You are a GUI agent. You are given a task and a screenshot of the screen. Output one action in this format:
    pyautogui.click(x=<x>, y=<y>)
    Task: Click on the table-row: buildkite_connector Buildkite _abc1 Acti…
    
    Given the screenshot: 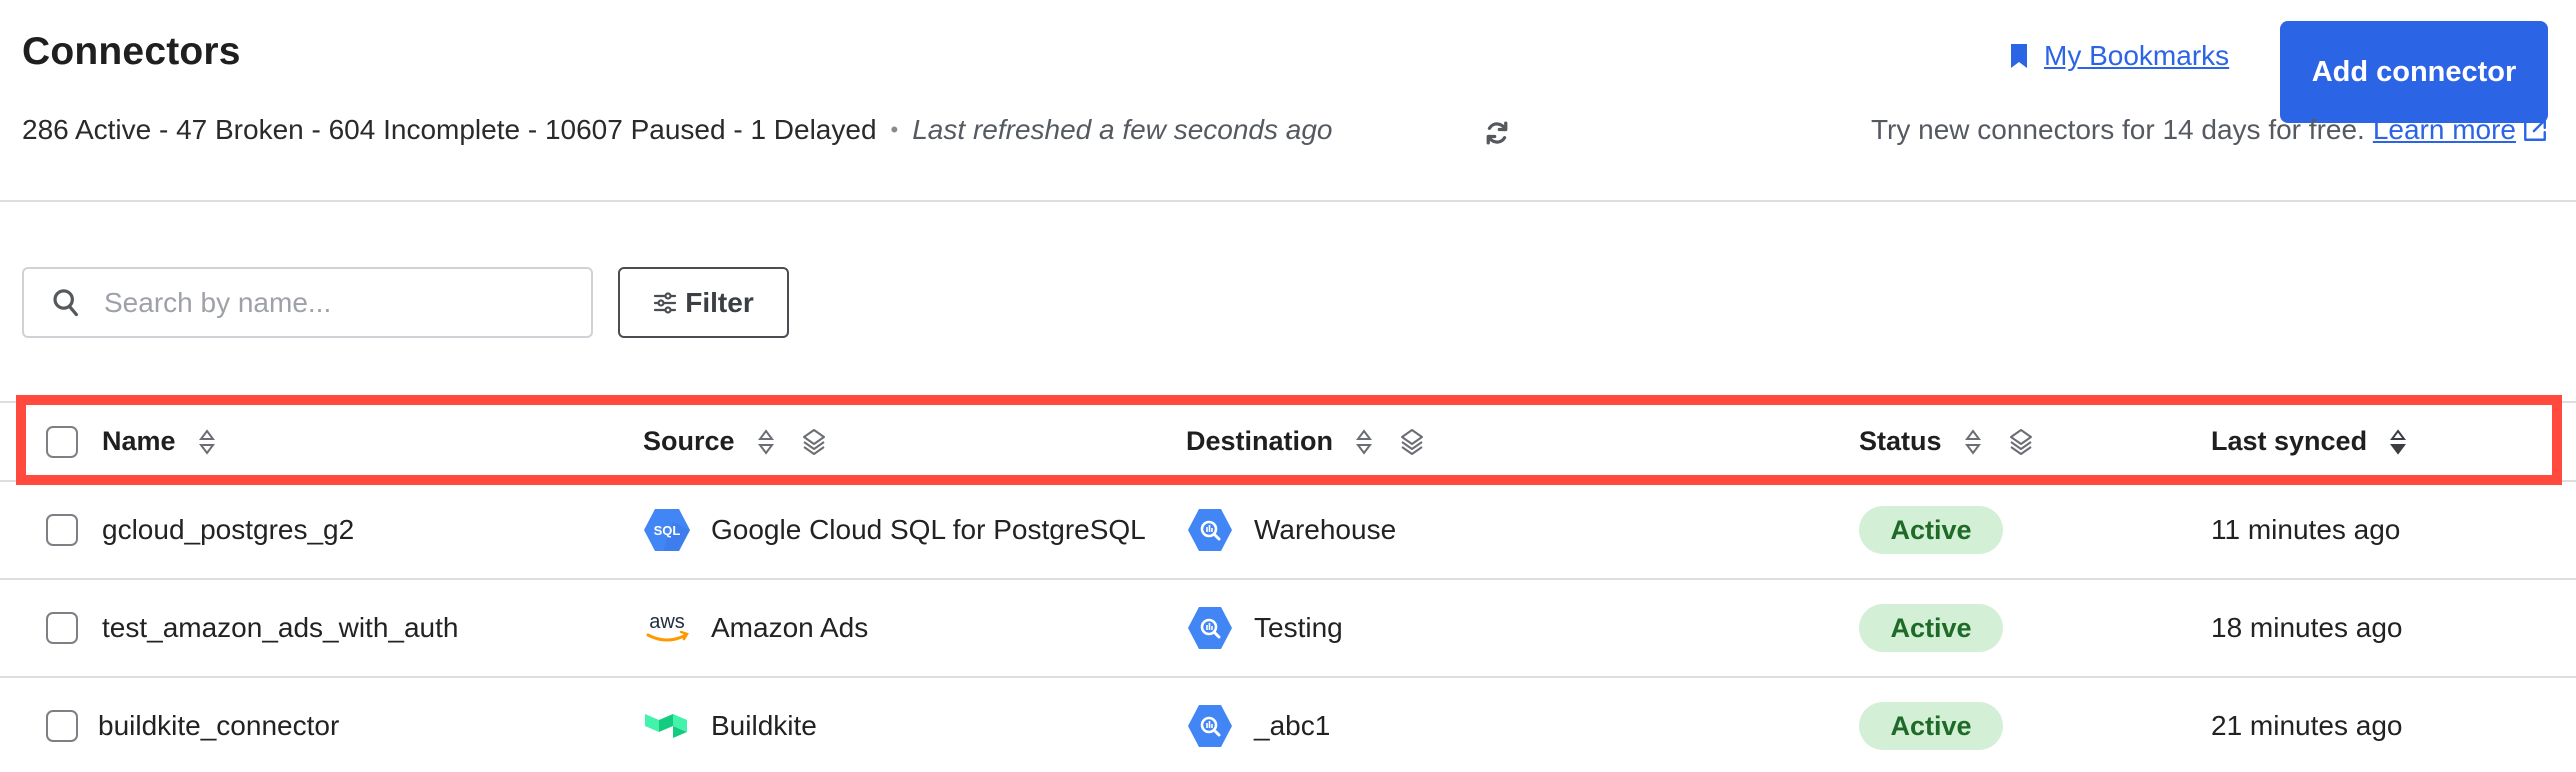 What is the action you would take?
    pyautogui.click(x=1288, y=724)
    